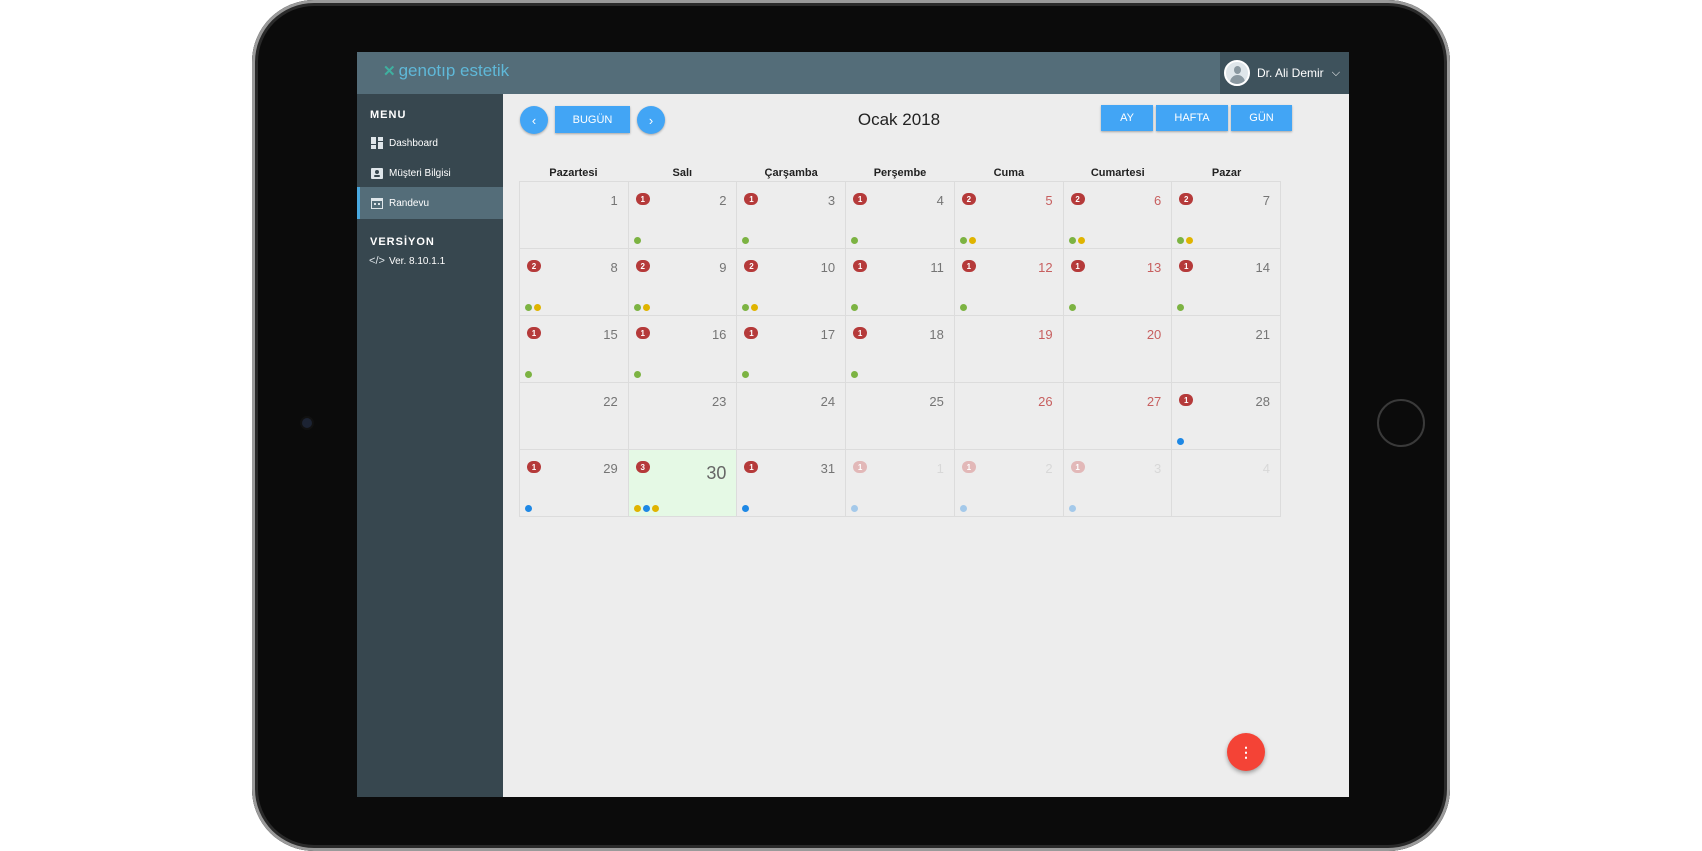 The image size is (1702, 851). What do you see at coordinates (683, 282) in the screenshot?
I see `calendar-day-cell: 29` at bounding box center [683, 282].